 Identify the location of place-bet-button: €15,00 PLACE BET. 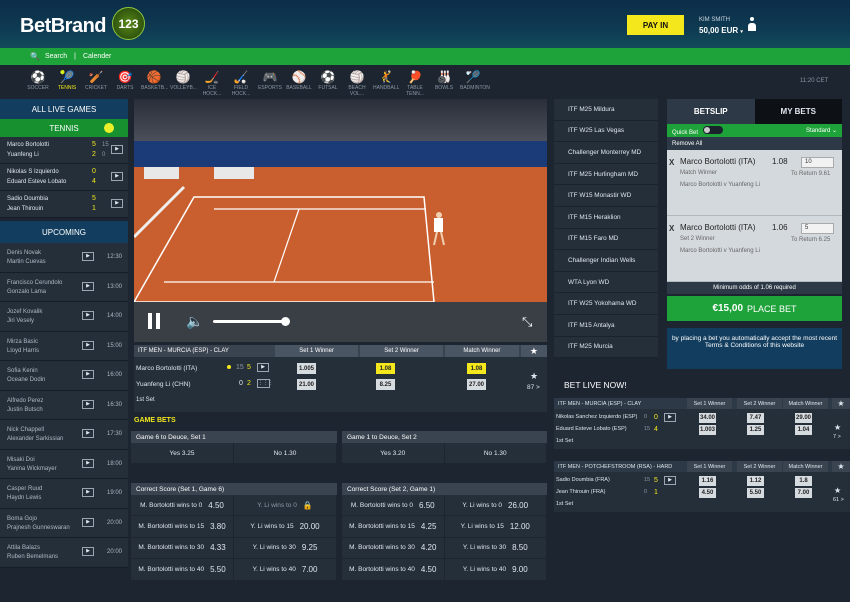
(754, 308).